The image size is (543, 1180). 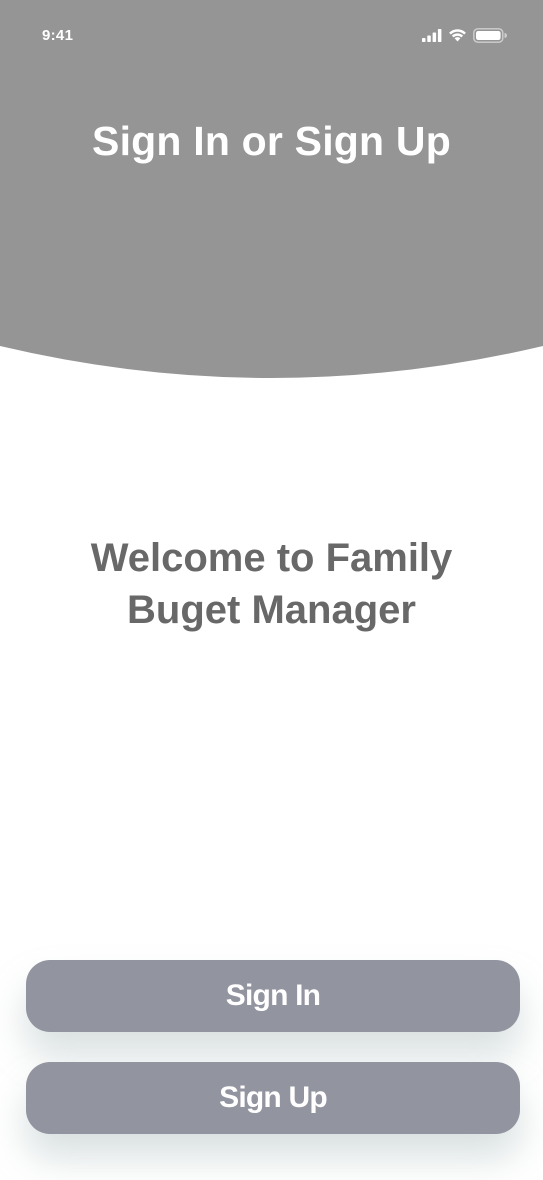 What do you see at coordinates (271, 610) in the screenshot?
I see `welcome-line-2: Buget Manager` at bounding box center [271, 610].